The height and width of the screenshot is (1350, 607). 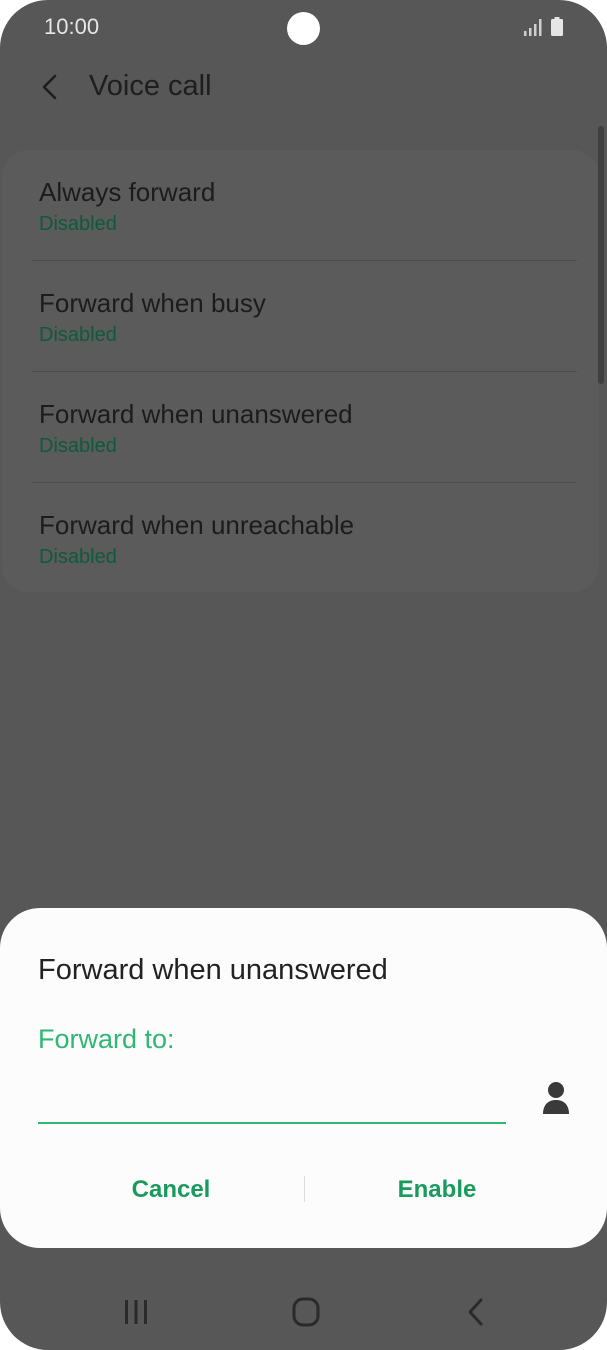 I want to click on status-bar: 10:00, so click(x=303, y=28).